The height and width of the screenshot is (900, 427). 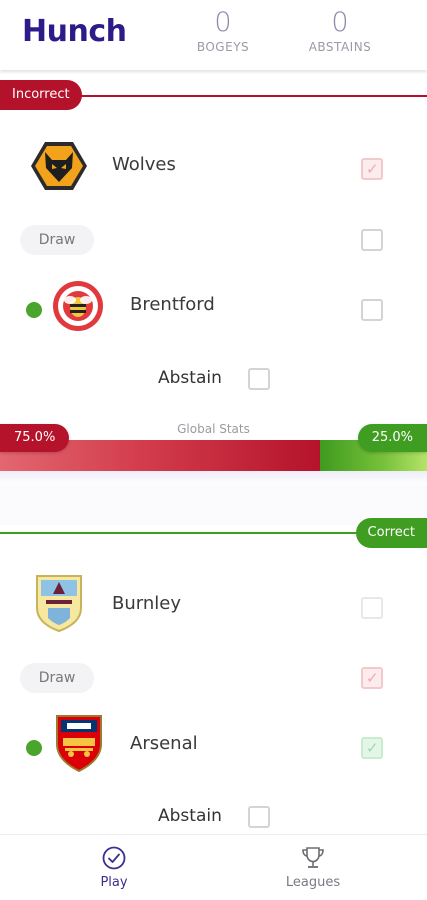 I want to click on abstains-label: ABSTAINS, so click(x=340, y=47).